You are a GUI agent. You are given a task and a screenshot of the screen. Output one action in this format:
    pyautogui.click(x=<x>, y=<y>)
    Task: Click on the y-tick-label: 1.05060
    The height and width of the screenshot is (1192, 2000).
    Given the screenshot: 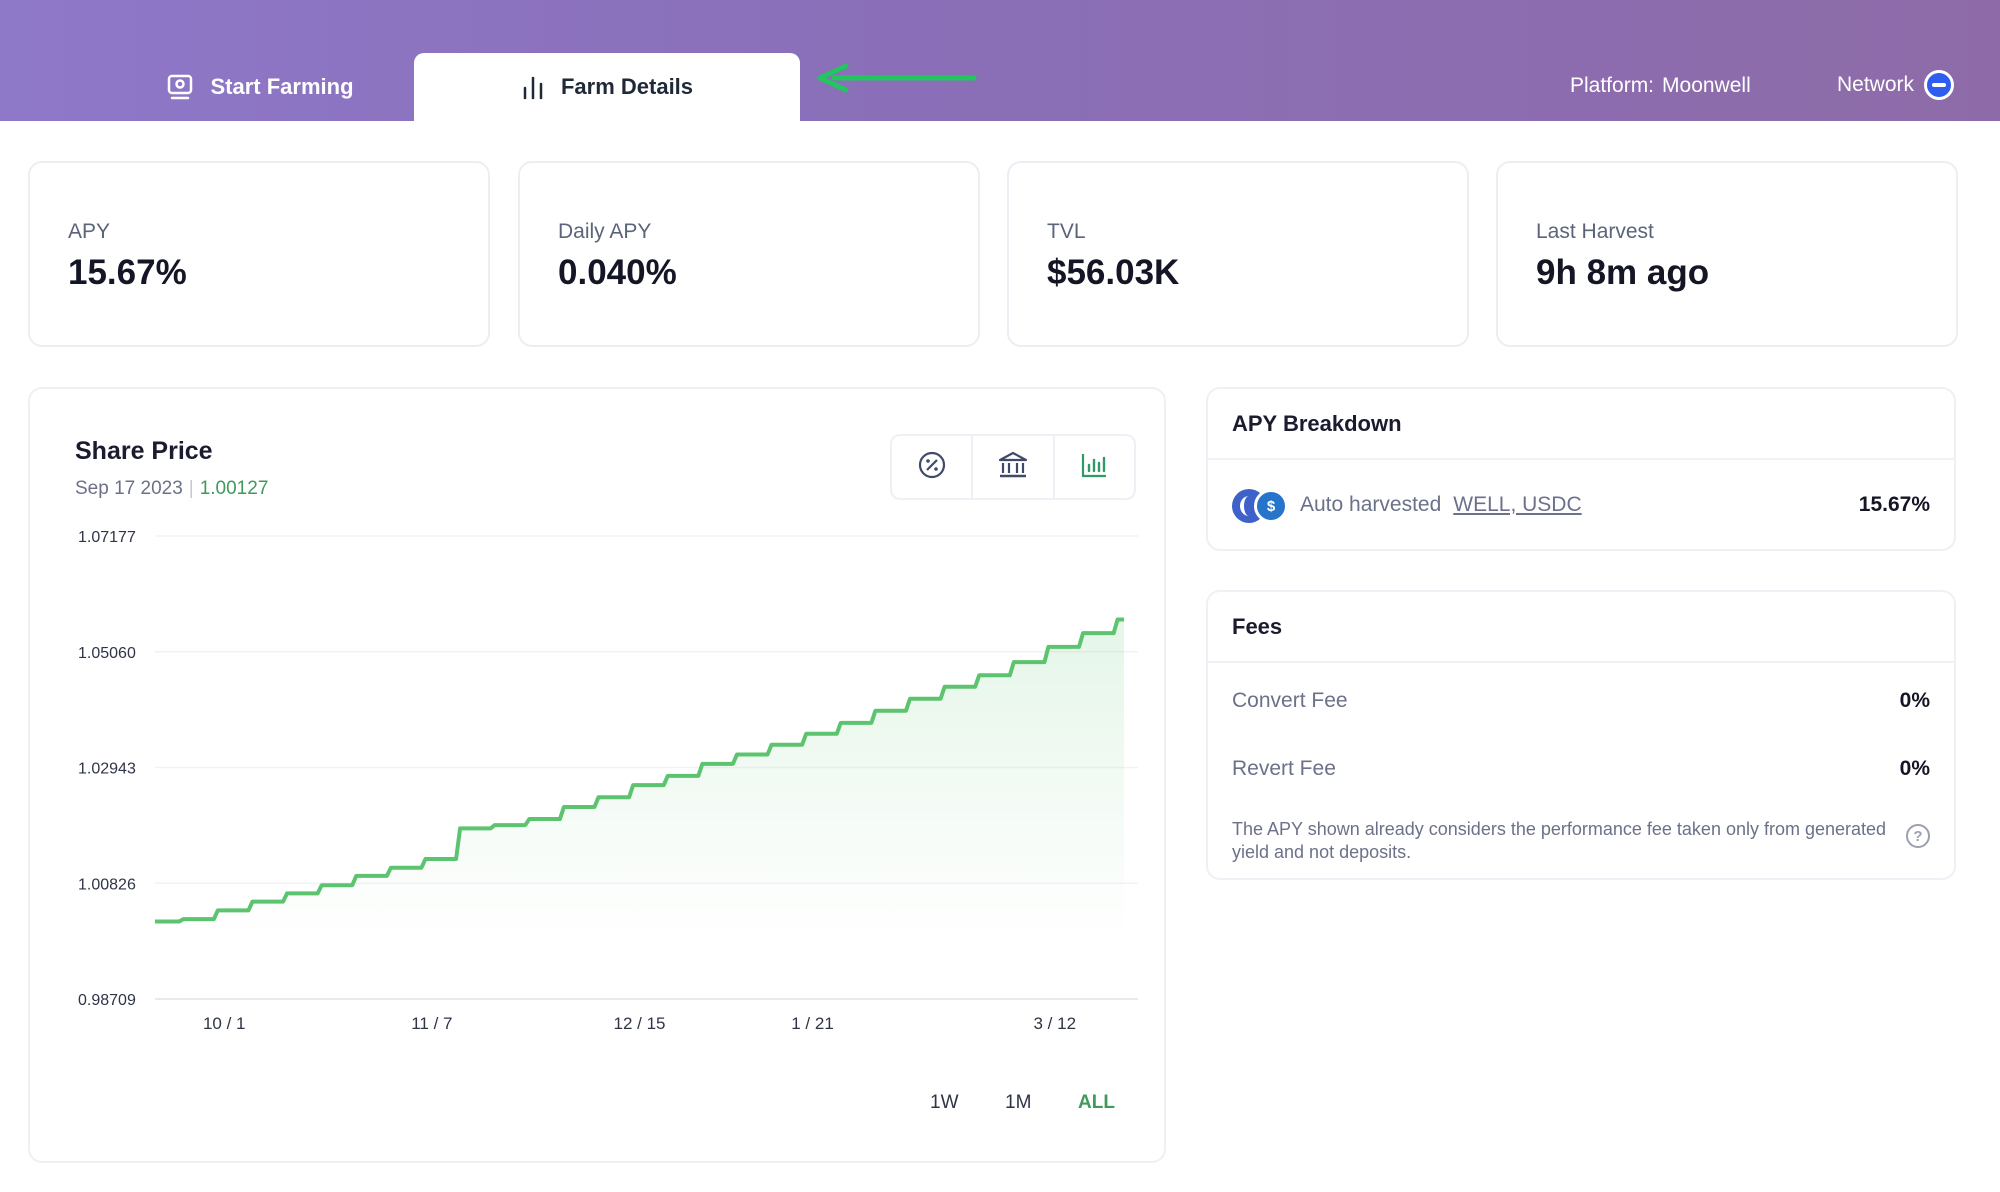 What is the action you would take?
    pyautogui.click(x=107, y=653)
    